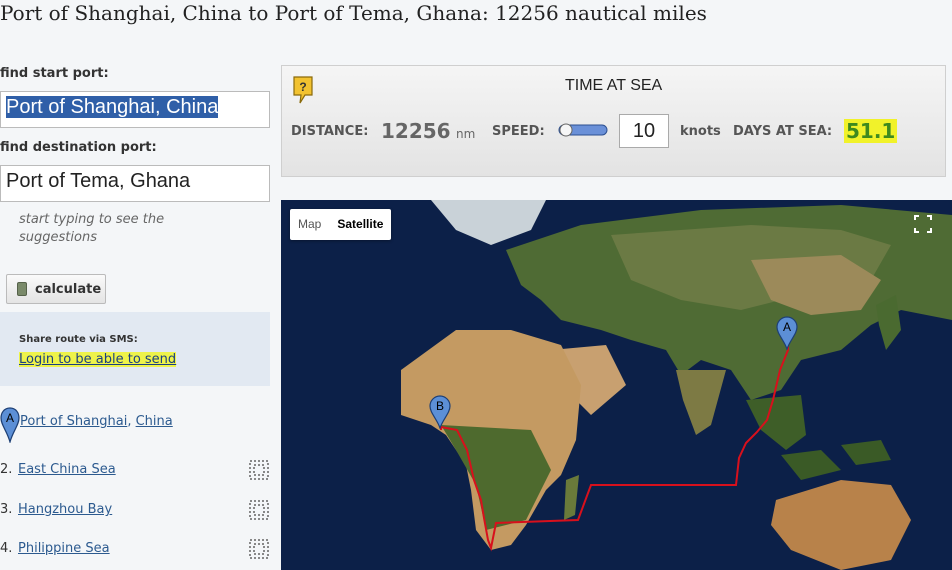  Describe the element at coordinates (135, 471) in the screenshot. I see `list-item: 2. East China Sea` at that location.